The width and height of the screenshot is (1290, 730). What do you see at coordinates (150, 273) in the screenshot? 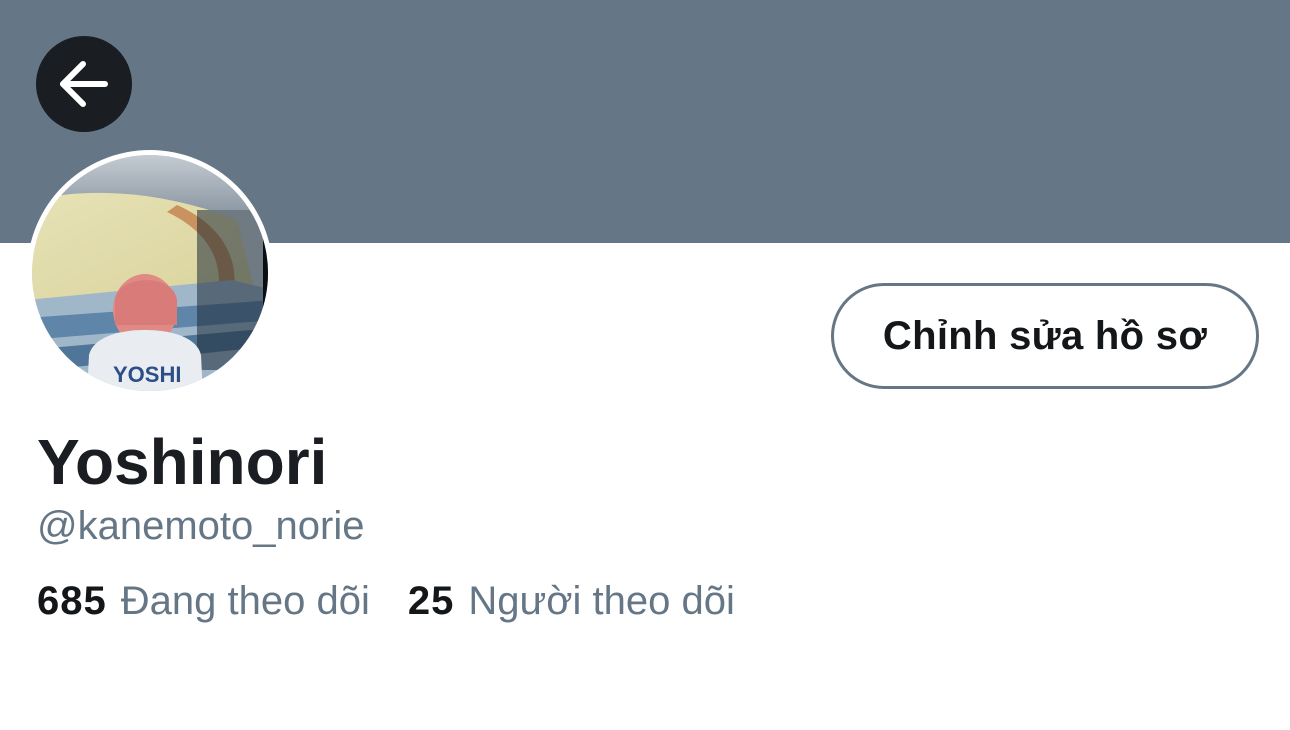
I see `avatar: YOSHI` at bounding box center [150, 273].